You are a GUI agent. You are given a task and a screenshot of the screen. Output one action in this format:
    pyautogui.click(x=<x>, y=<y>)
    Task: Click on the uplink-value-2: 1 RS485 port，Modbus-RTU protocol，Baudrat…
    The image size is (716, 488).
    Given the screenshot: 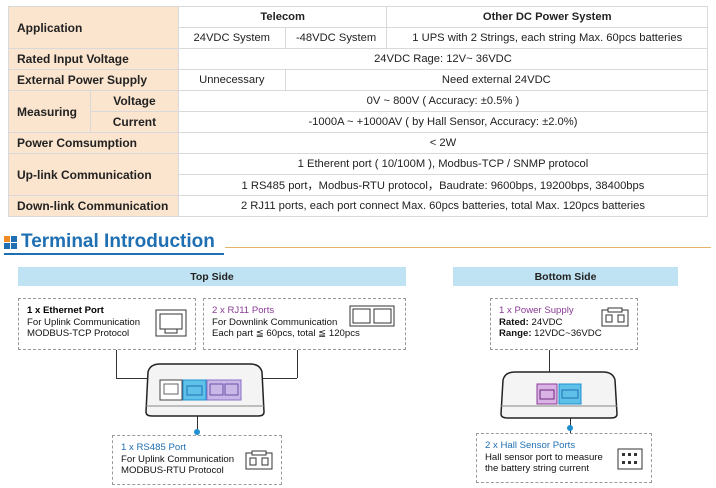 What is the action you would take?
    pyautogui.click(x=443, y=185)
    